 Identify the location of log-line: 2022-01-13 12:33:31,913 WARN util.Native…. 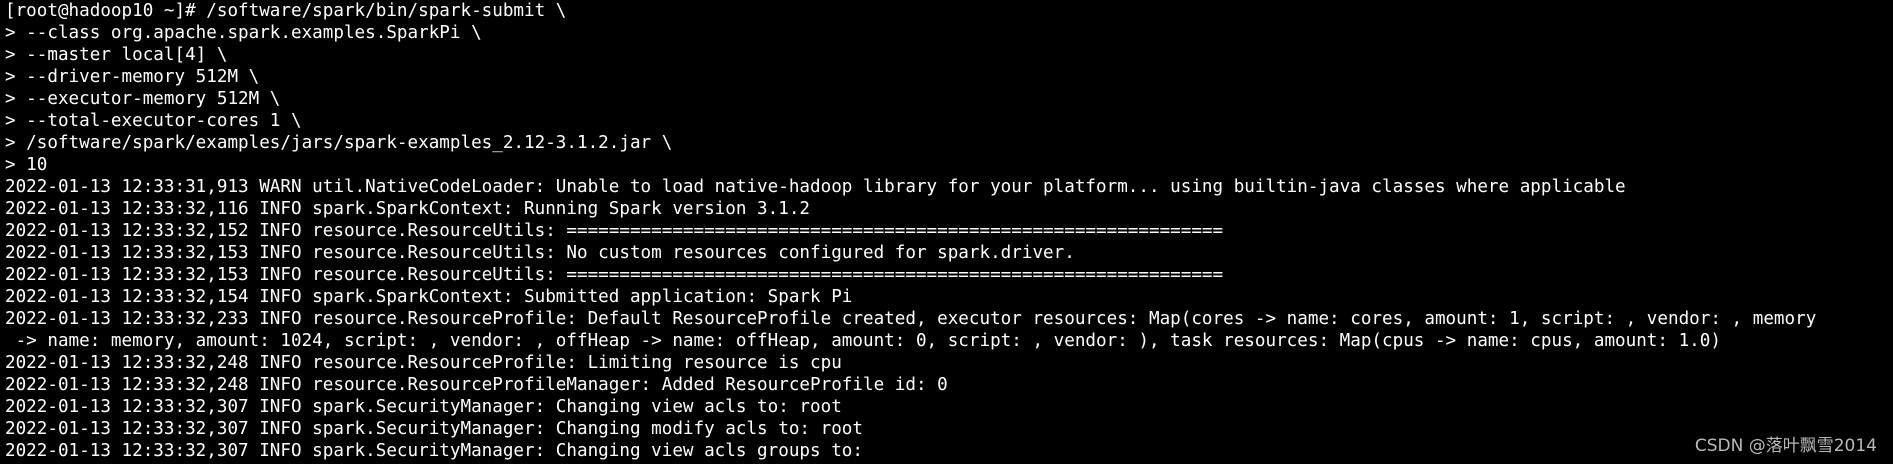
(815, 187).